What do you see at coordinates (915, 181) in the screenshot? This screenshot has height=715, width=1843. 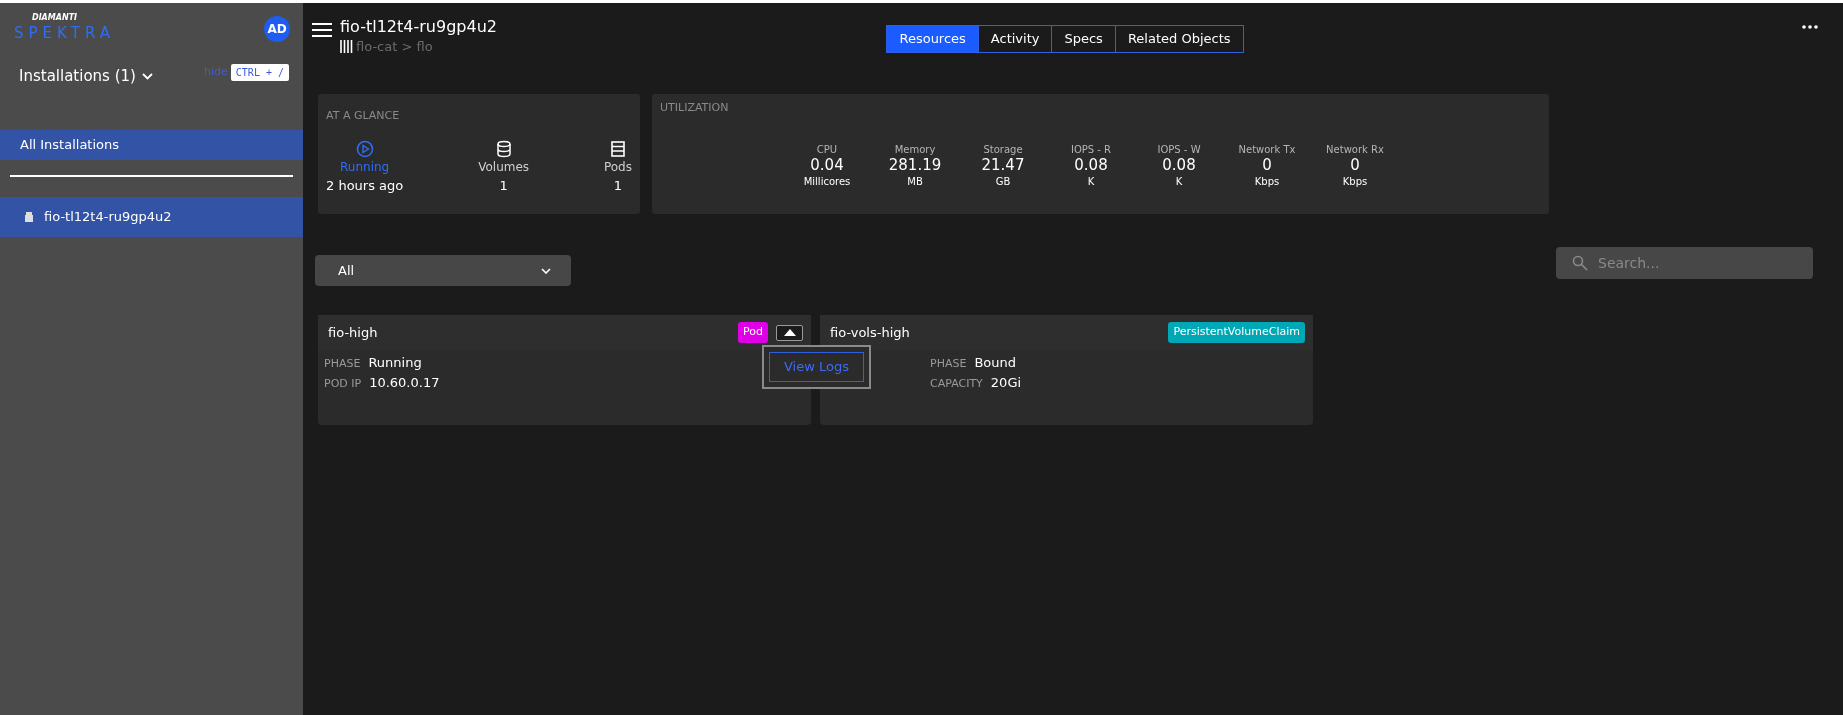 I see `metric-unit: MB` at bounding box center [915, 181].